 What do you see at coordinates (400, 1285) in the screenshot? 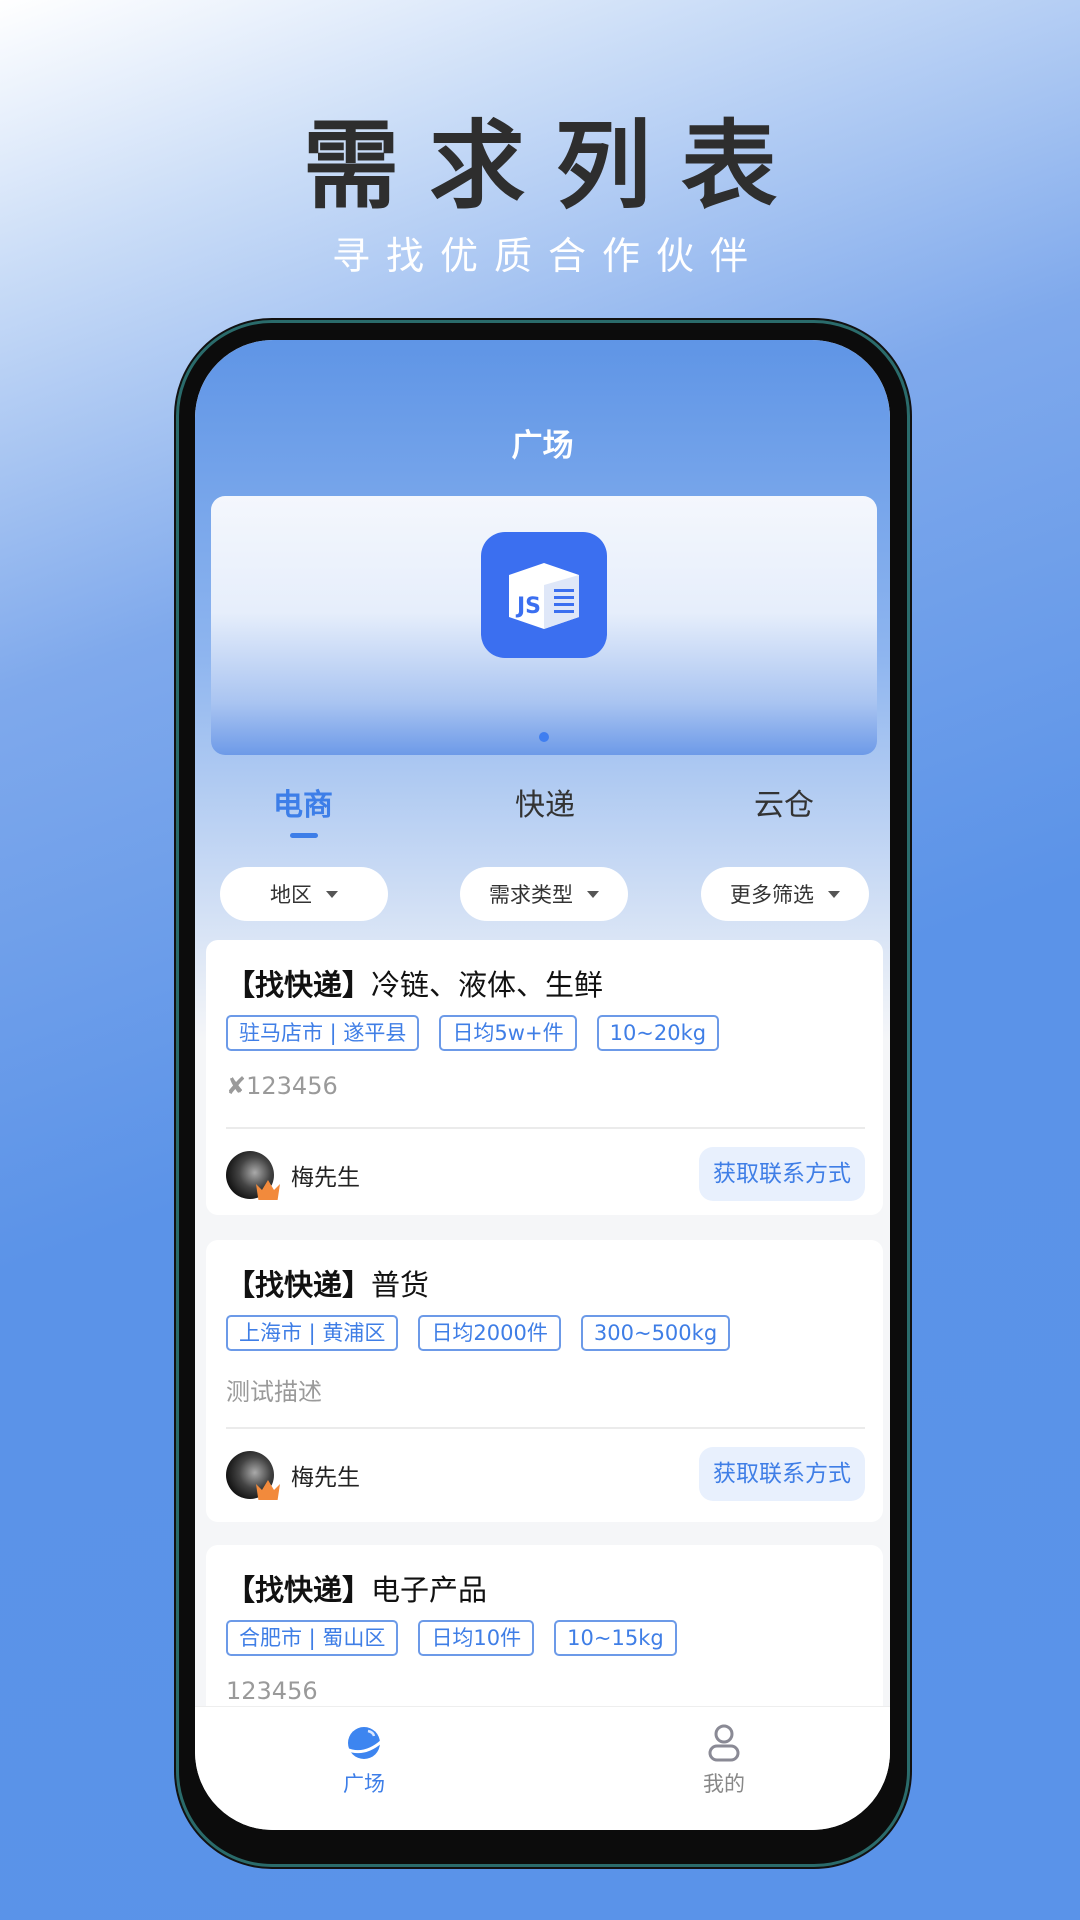
I see `card-title-text: 普货` at bounding box center [400, 1285].